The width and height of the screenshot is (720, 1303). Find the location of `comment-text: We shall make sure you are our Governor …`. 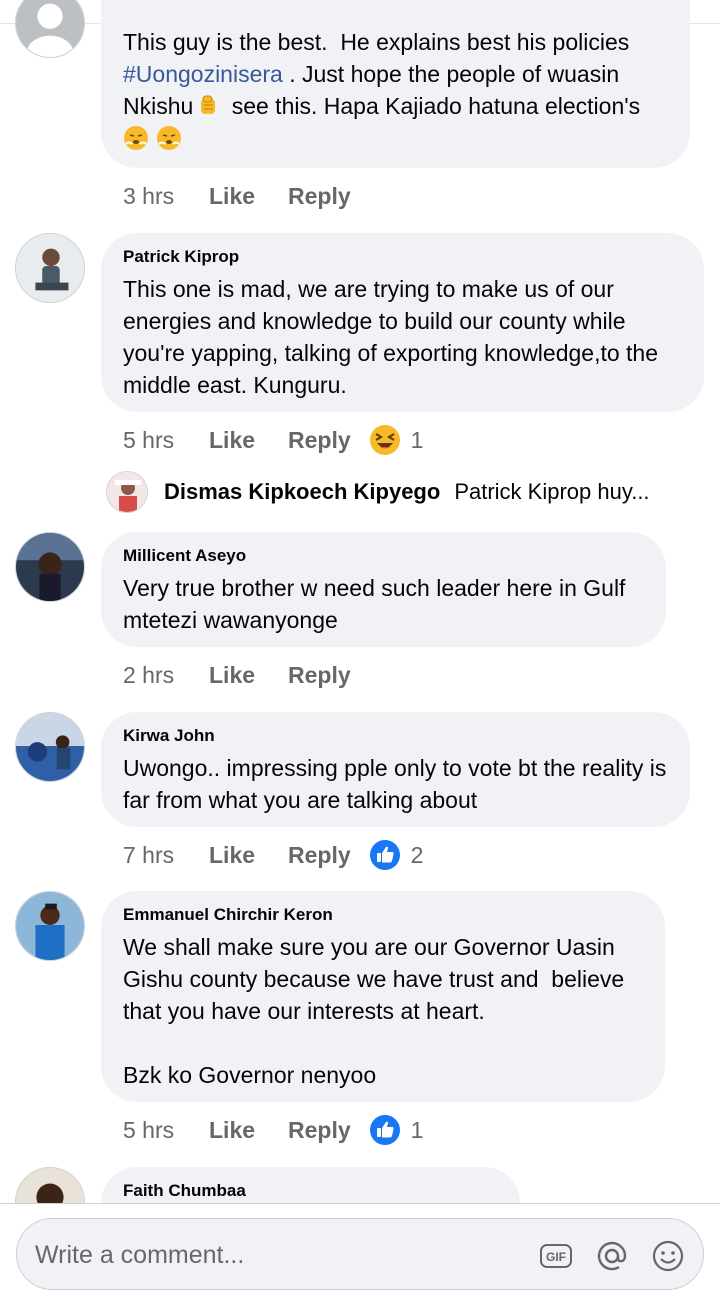

comment-text: We shall make sure you are our Governor … is located at coordinates (374, 1011).